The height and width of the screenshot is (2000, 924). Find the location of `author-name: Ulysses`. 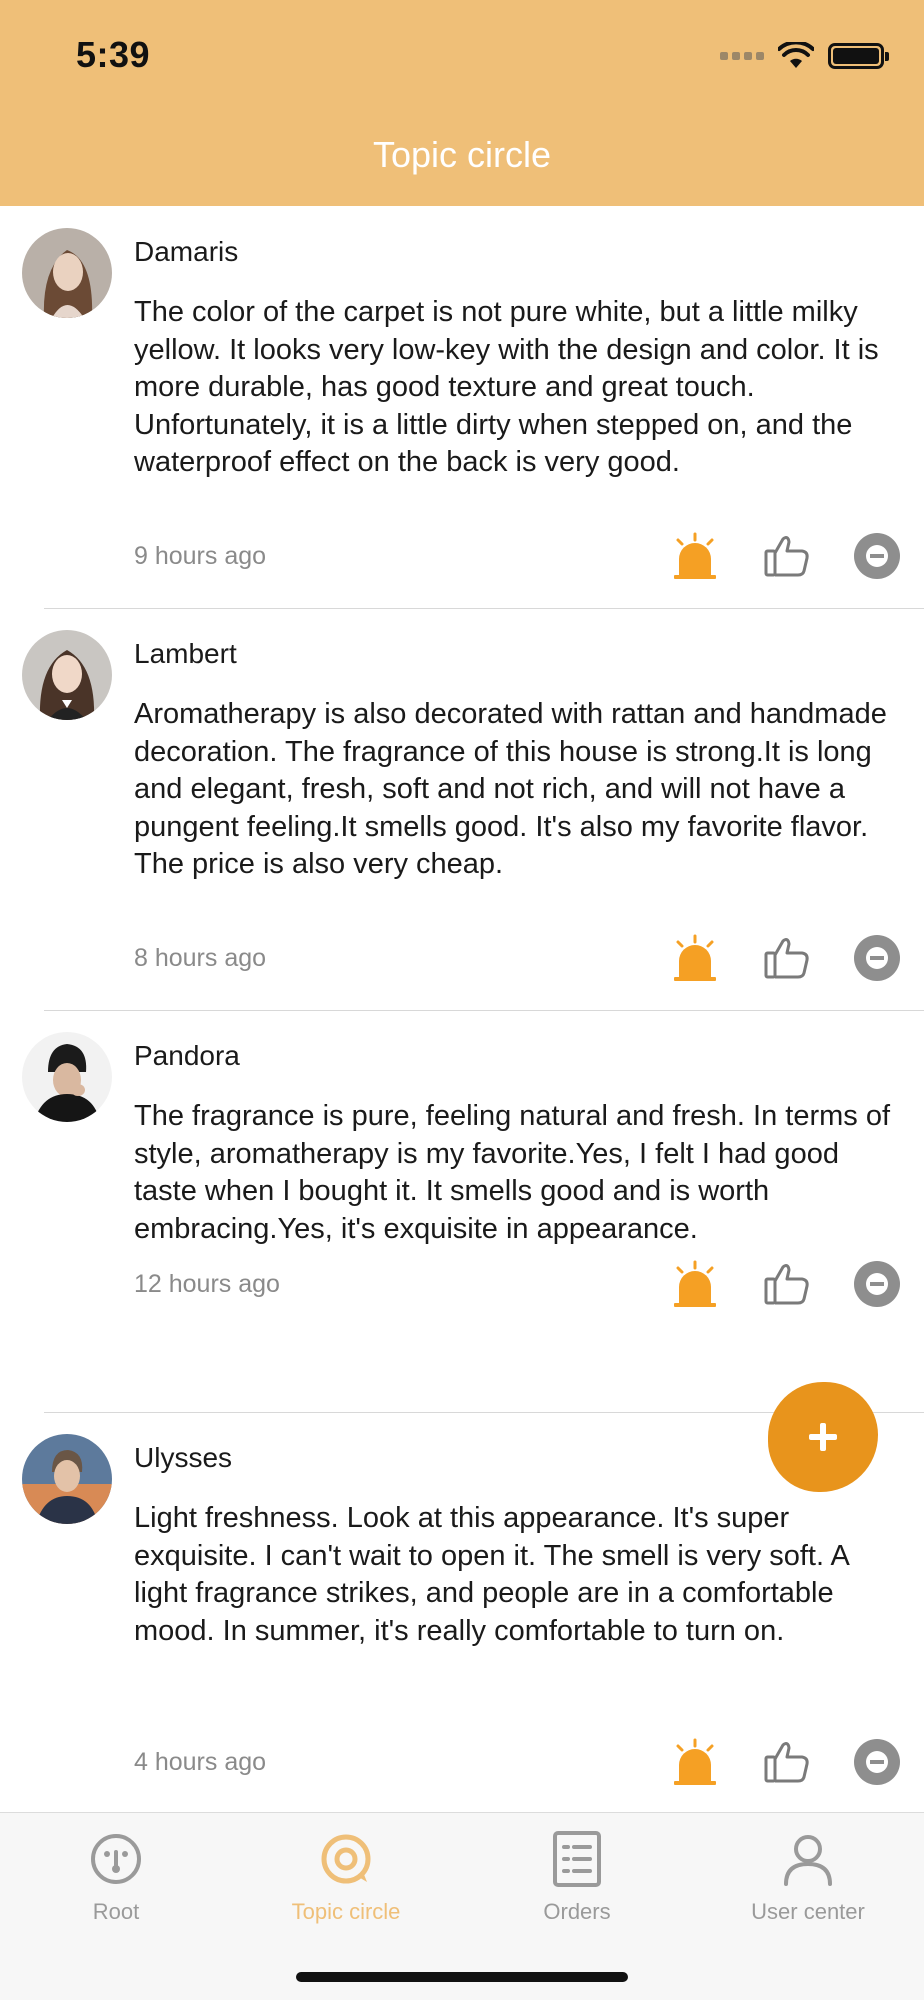

author-name: Ulysses is located at coordinates (183, 1458).